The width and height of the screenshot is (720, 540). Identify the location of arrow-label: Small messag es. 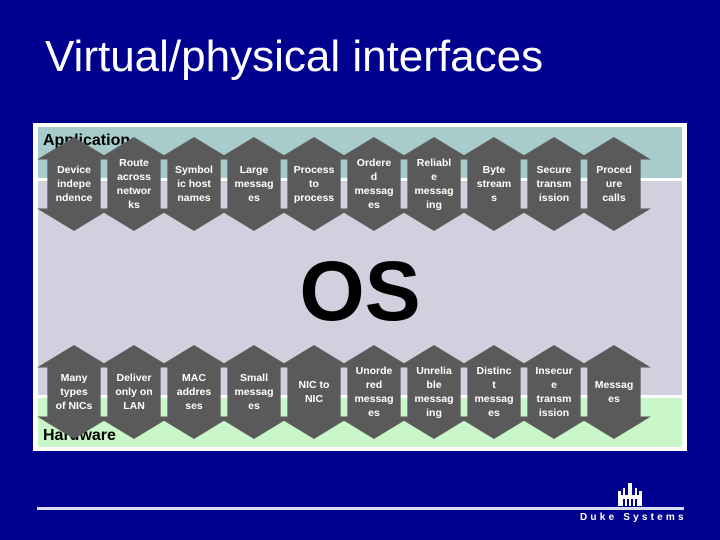
(254, 392).